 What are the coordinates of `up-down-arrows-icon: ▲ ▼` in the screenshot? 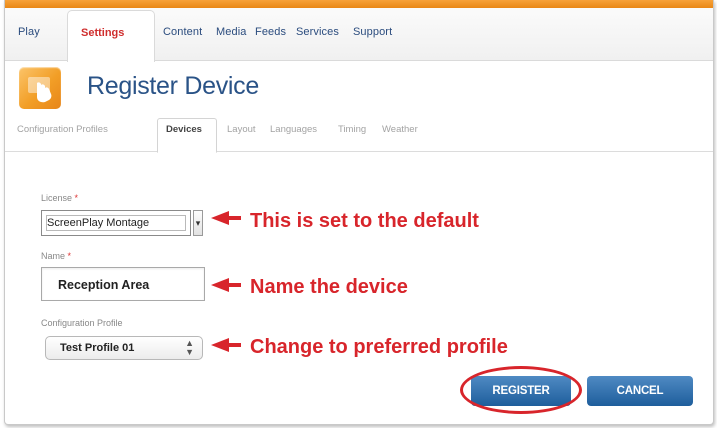 It's located at (189, 347).